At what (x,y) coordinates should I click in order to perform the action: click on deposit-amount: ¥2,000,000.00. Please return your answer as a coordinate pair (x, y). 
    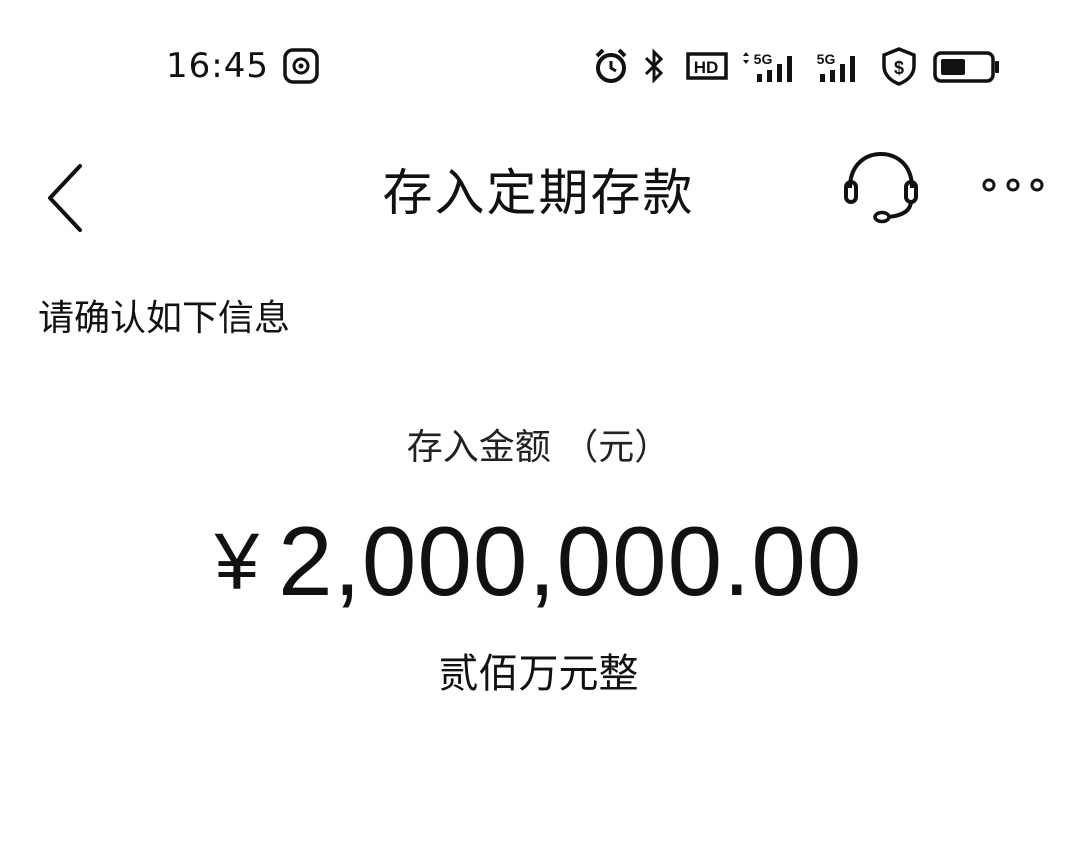
    Looking at the image, I should click on (538, 564).